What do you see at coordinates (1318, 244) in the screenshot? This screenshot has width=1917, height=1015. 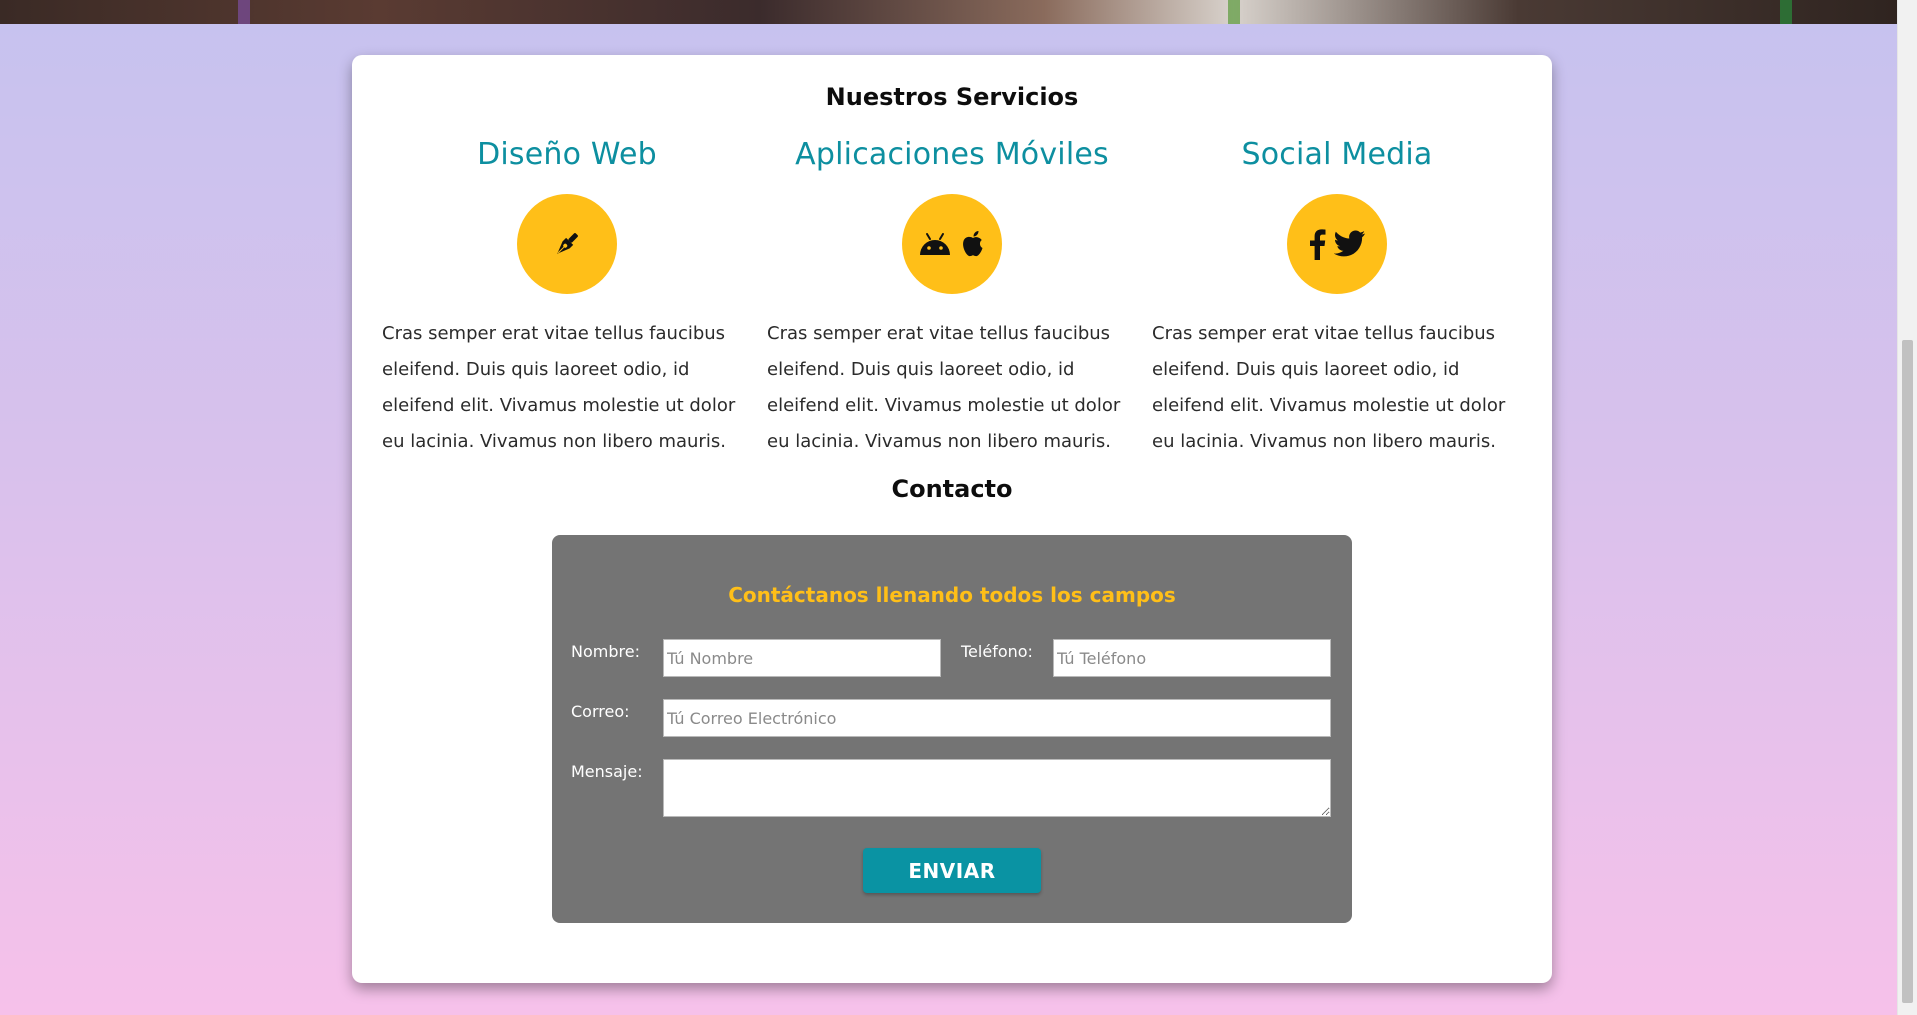 I see `facebook-icon` at bounding box center [1318, 244].